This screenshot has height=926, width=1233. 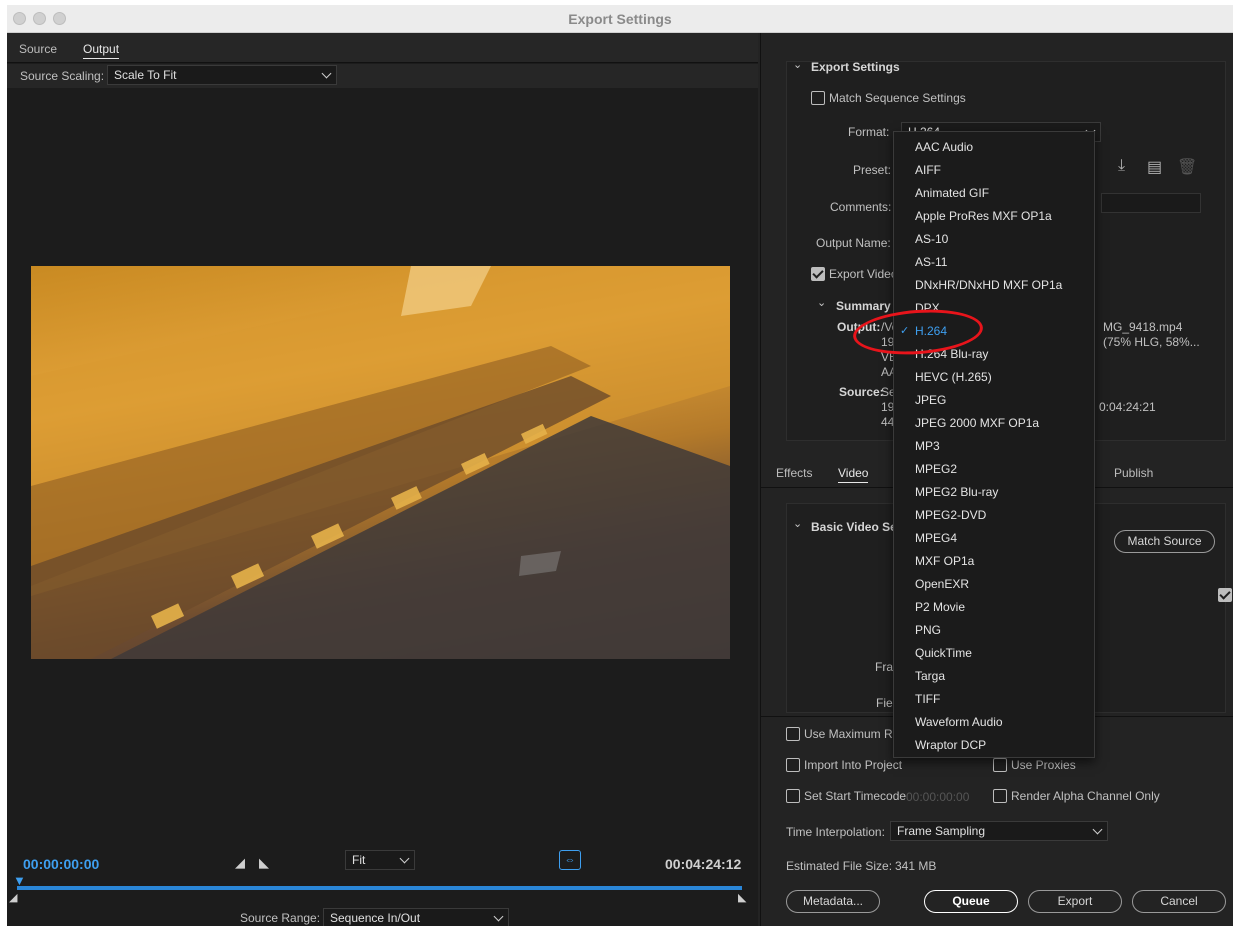 I want to click on format-menu-item-label: Animated GIF, so click(x=952, y=193).